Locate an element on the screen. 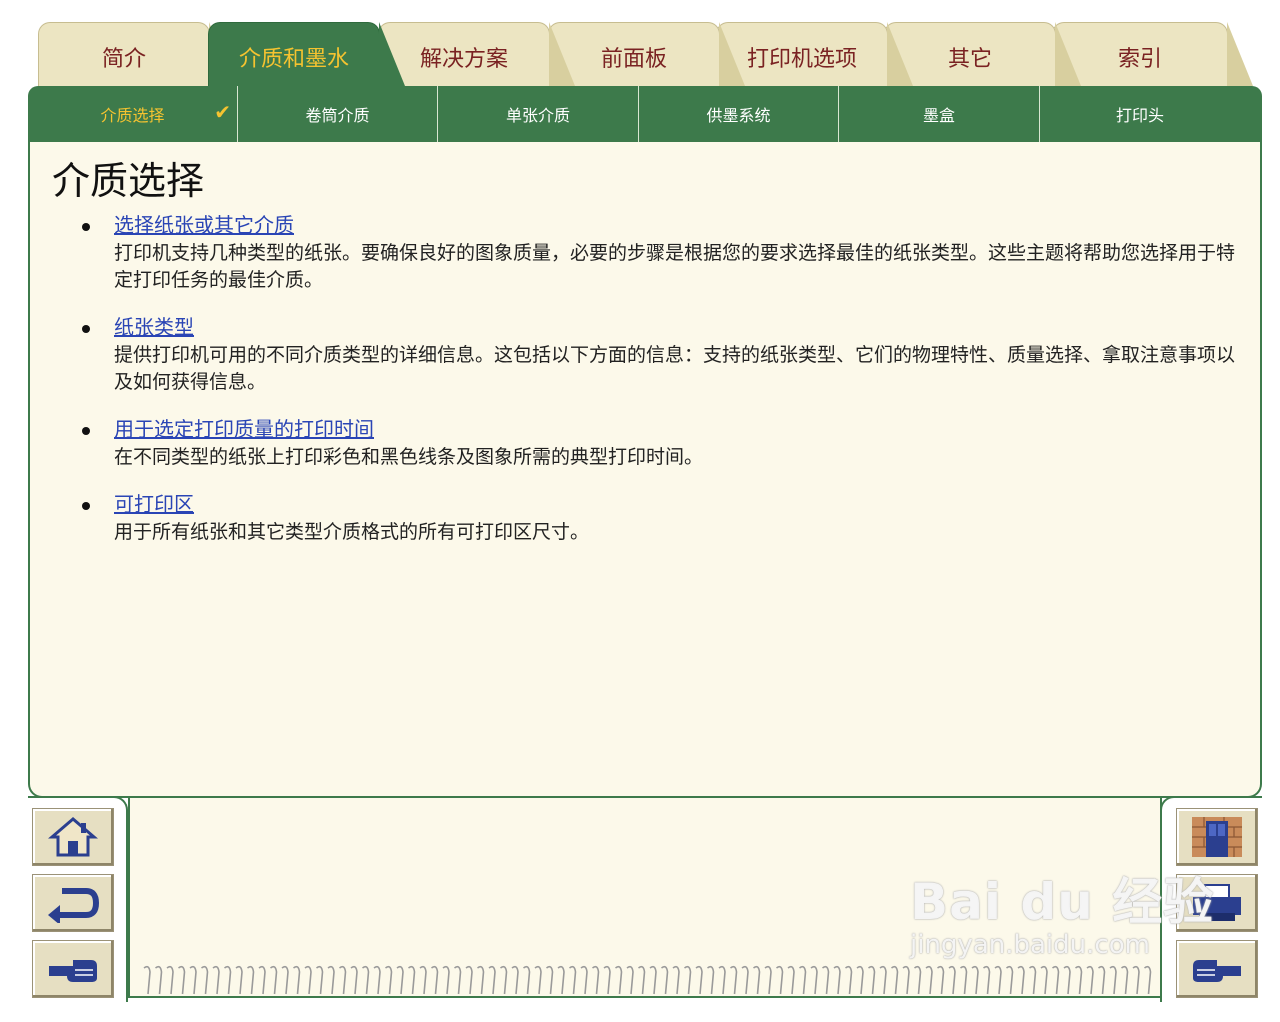 This screenshot has height=1022, width=1280. exit-button is located at coordinates (1217, 837).